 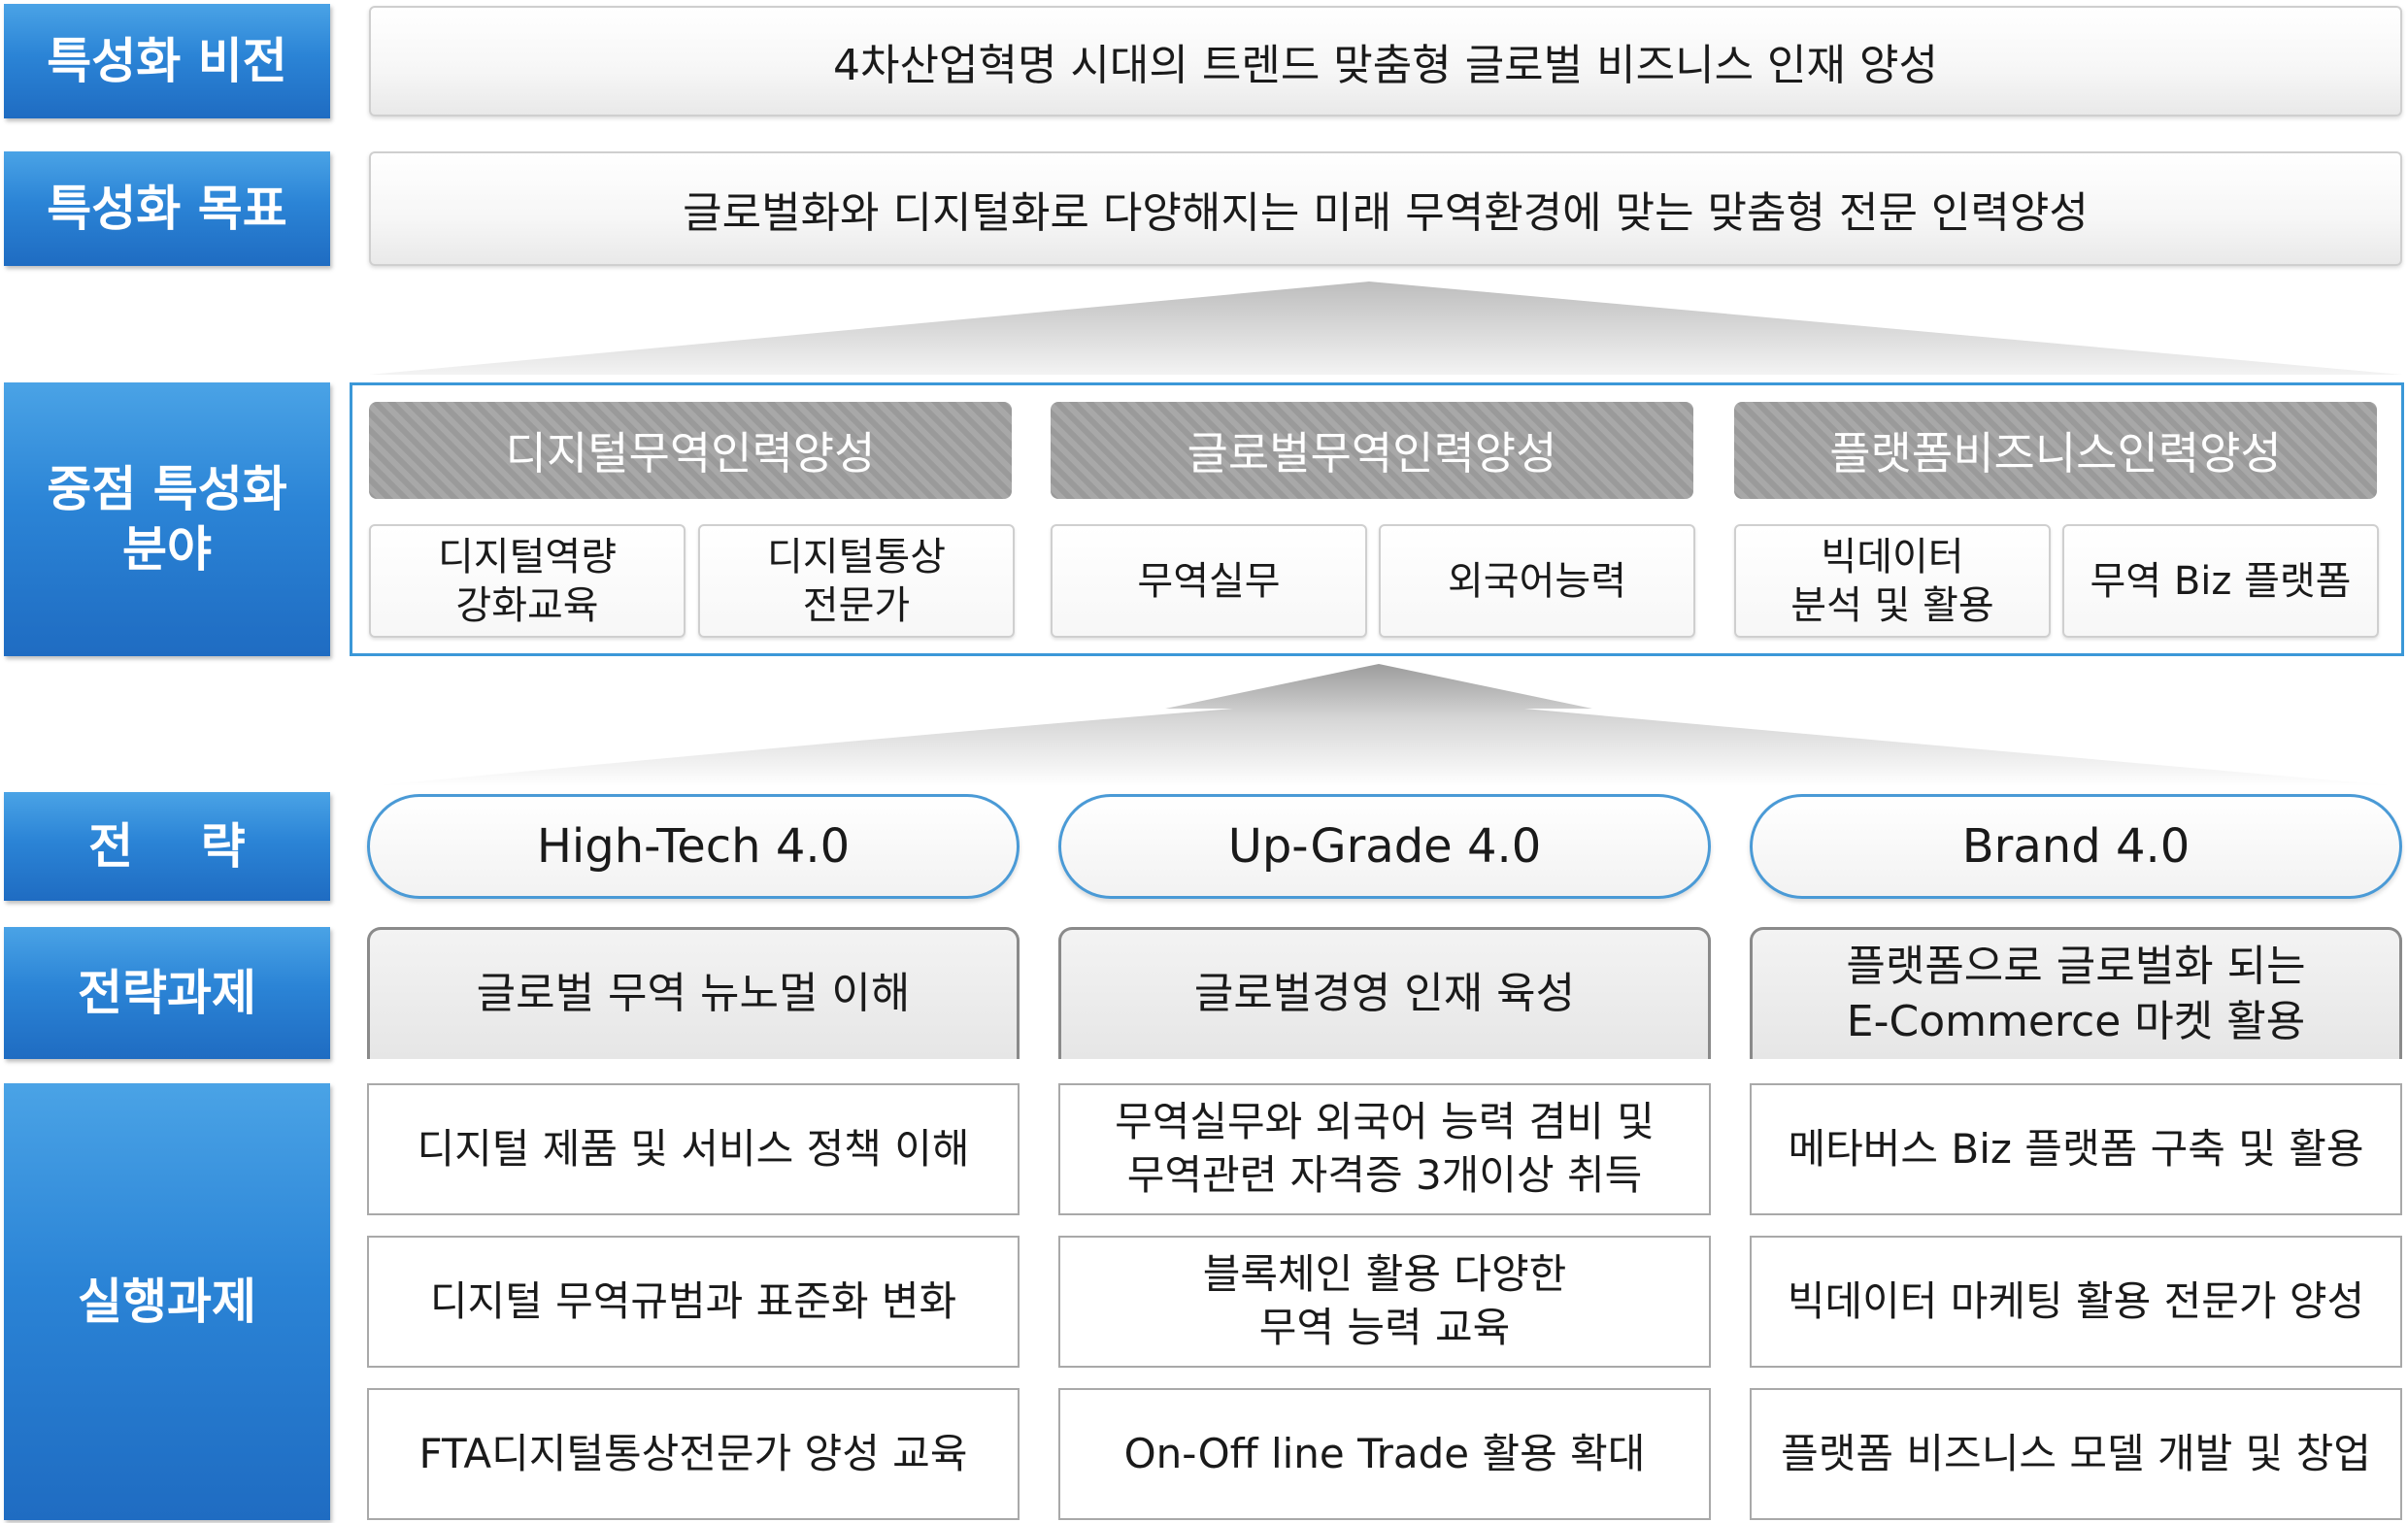 I want to click on exec-task-line: 무역관련 자격증 3개이상 취득, so click(x=1384, y=1175).